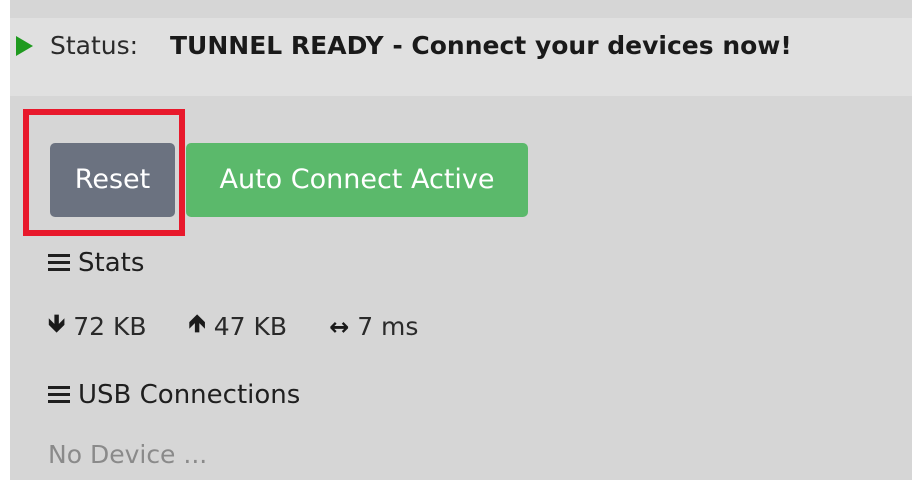 This screenshot has width=912, height=480. What do you see at coordinates (24, 46) in the screenshot?
I see `play-icon` at bounding box center [24, 46].